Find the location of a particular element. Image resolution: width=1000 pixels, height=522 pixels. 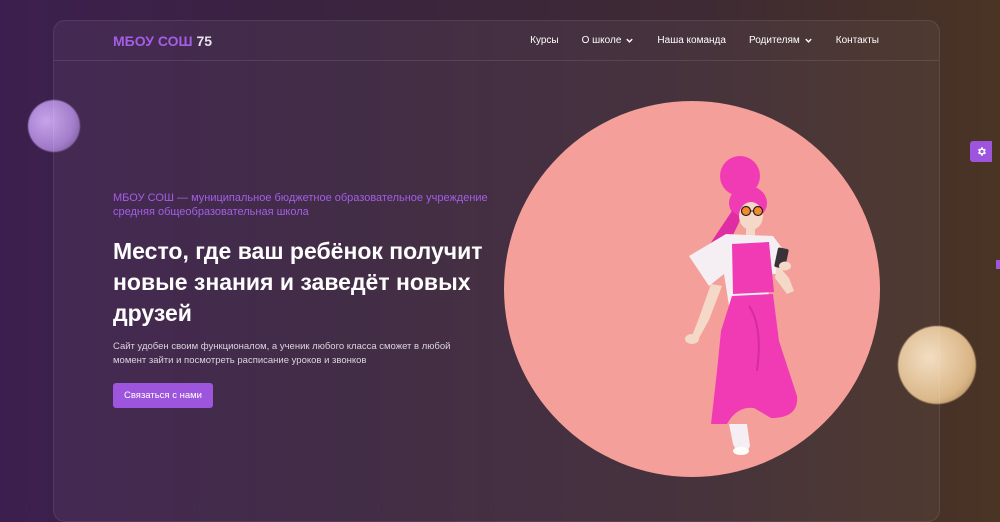

edge-indicator is located at coordinates (998, 264).